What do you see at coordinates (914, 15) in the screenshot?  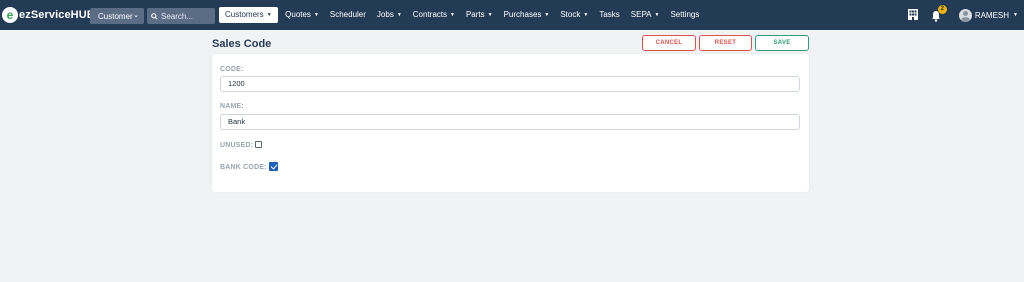 I see `building-icon` at bounding box center [914, 15].